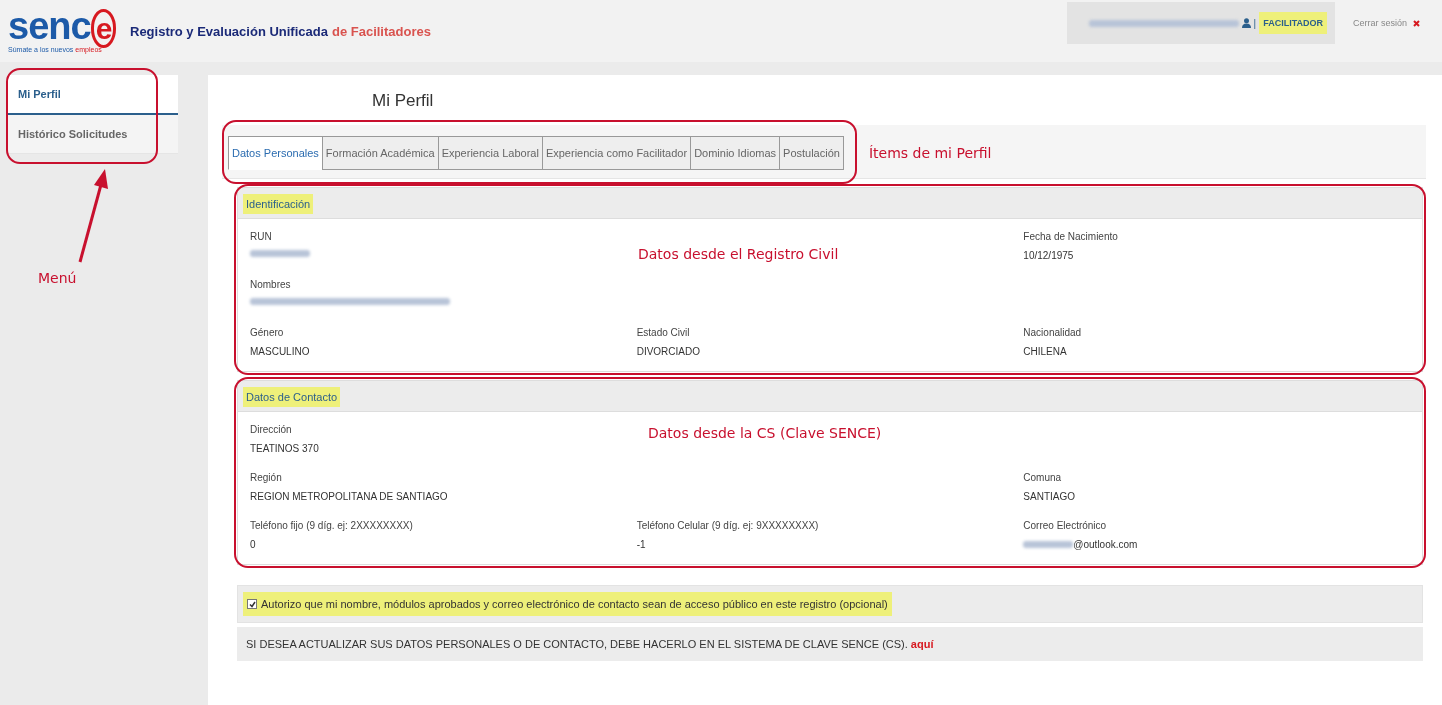  Describe the element at coordinates (261, 236) in the screenshot. I see `field-label: RUN` at that location.